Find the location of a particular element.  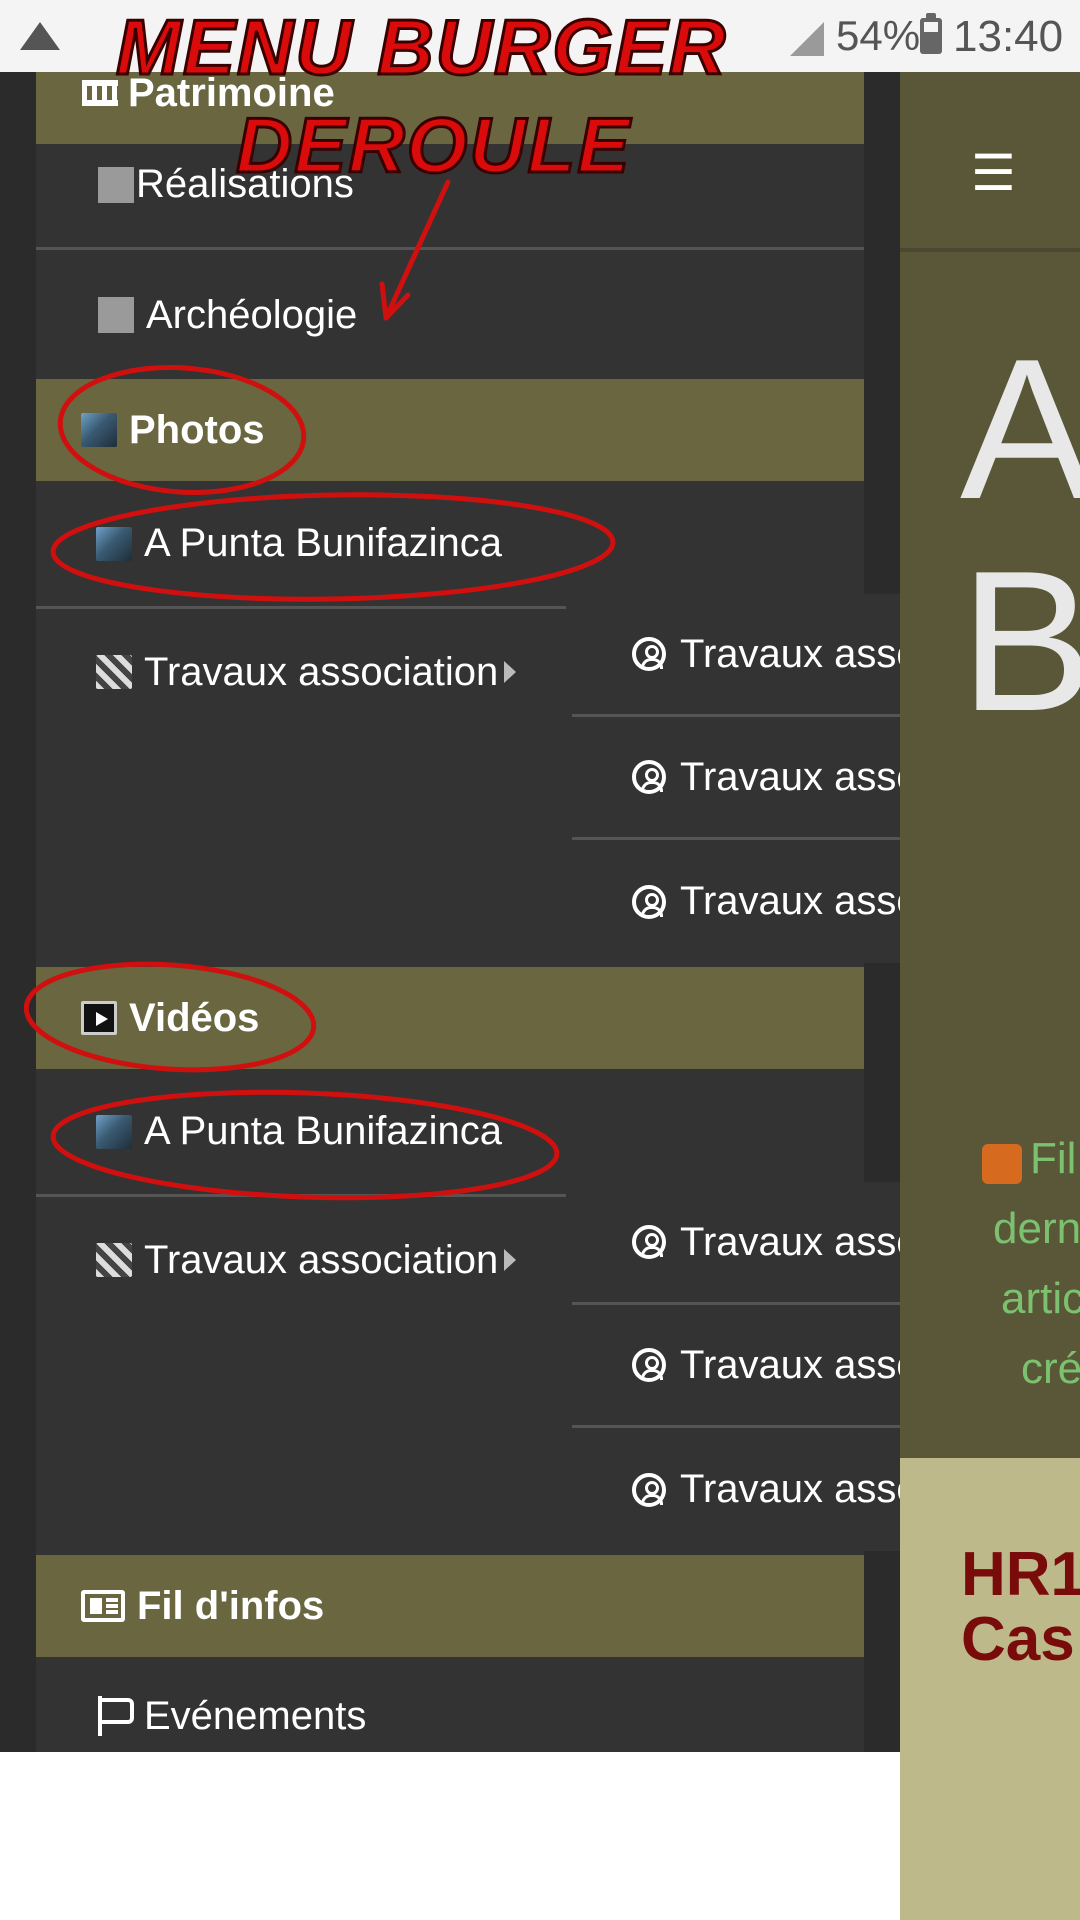

header-divider is located at coordinates (990, 250).